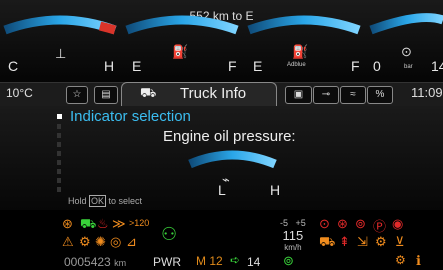 The width and height of the screenshot is (443, 270). I want to click on current-gear: M 12, so click(209, 261).